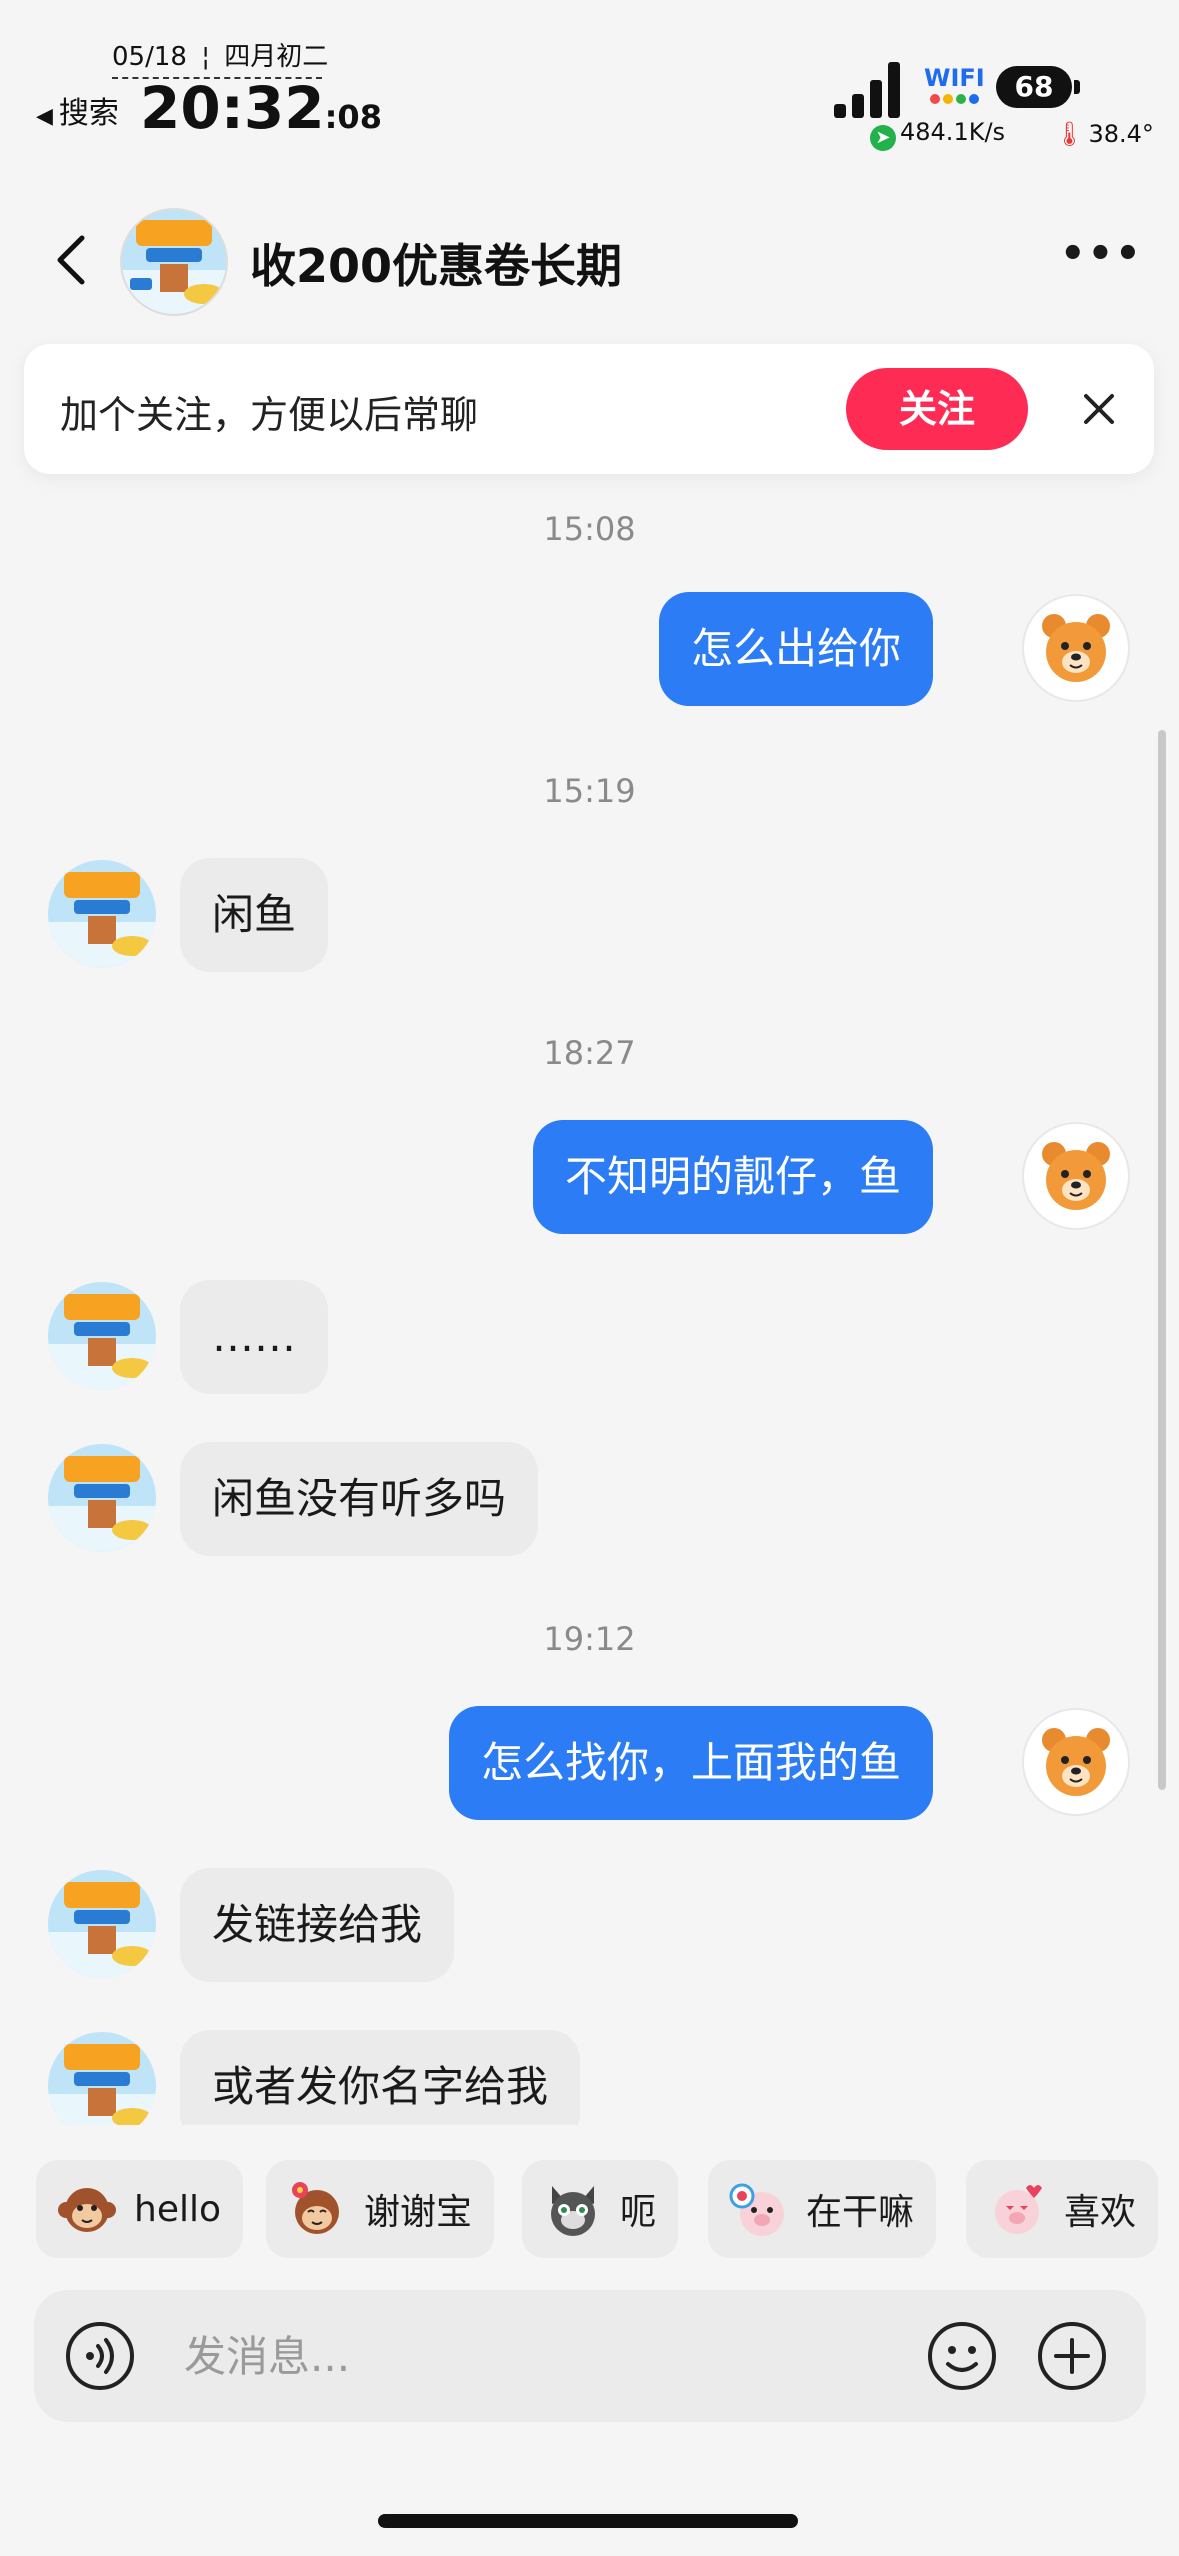 This screenshot has width=1179, height=2556. Describe the element at coordinates (380, 2077) in the screenshot. I see `incoming-message: 或者发你名字给我` at that location.